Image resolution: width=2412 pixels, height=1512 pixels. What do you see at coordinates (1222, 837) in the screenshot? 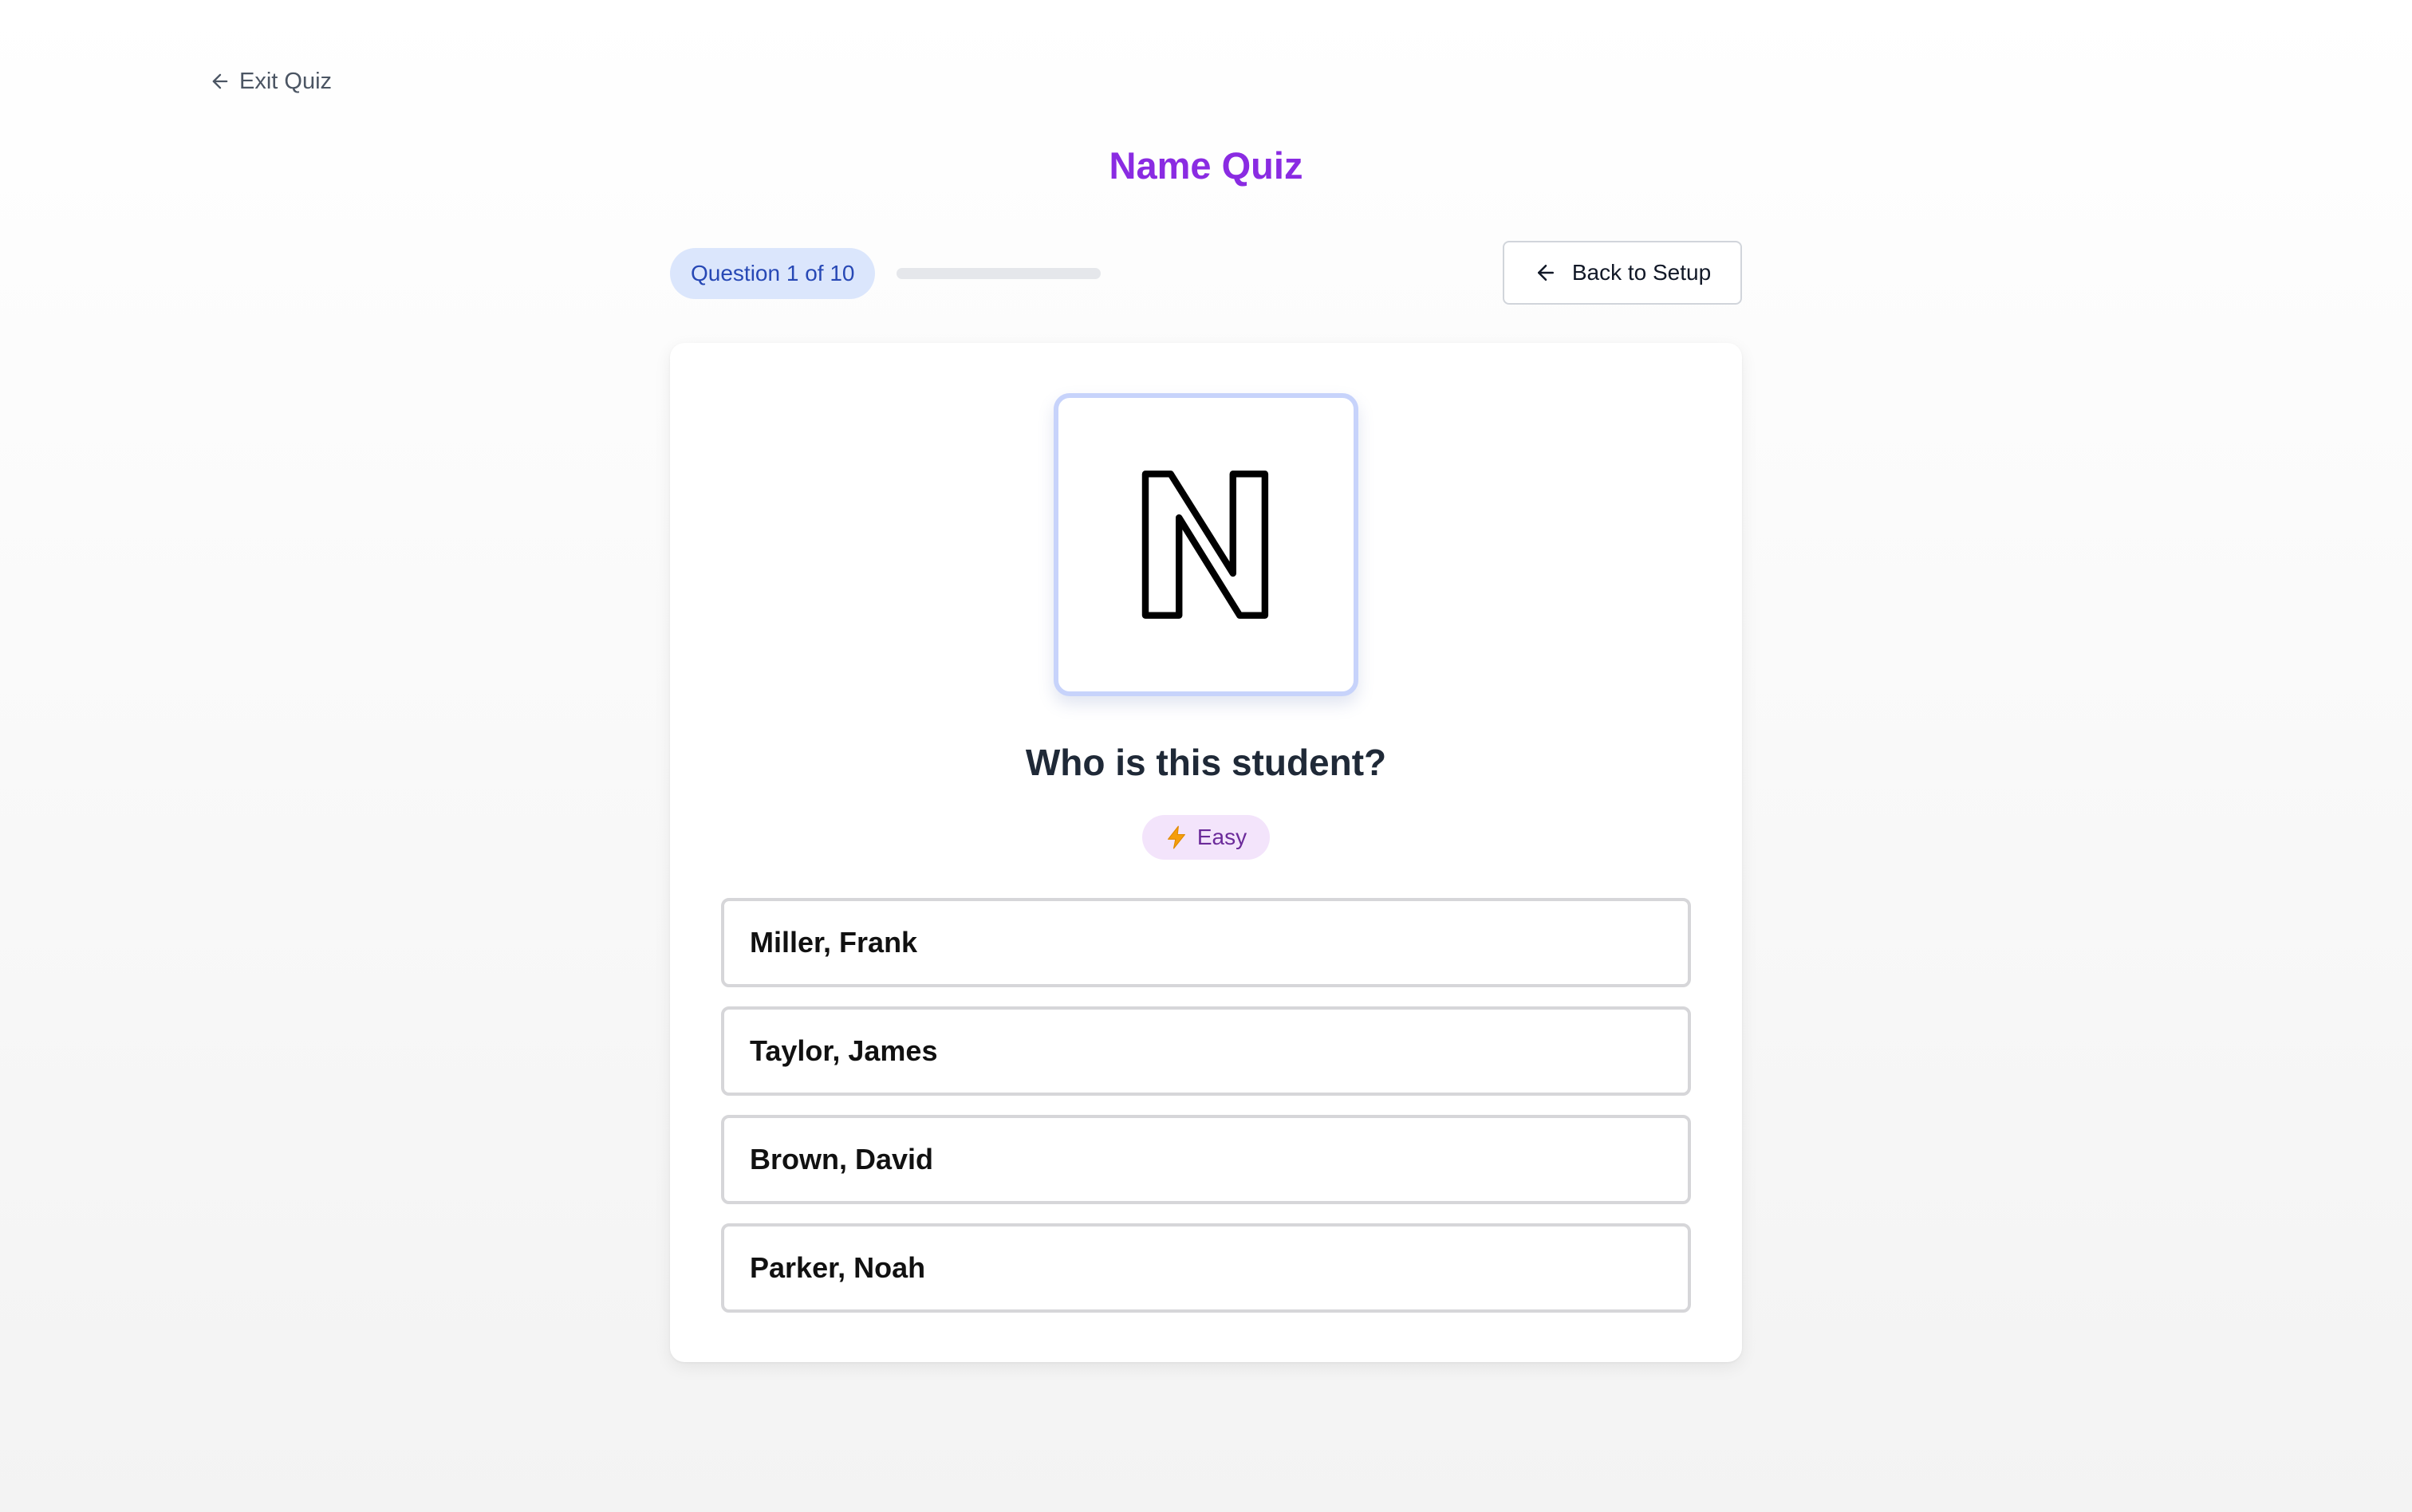
I see `difficulty-label: Easy` at bounding box center [1222, 837].